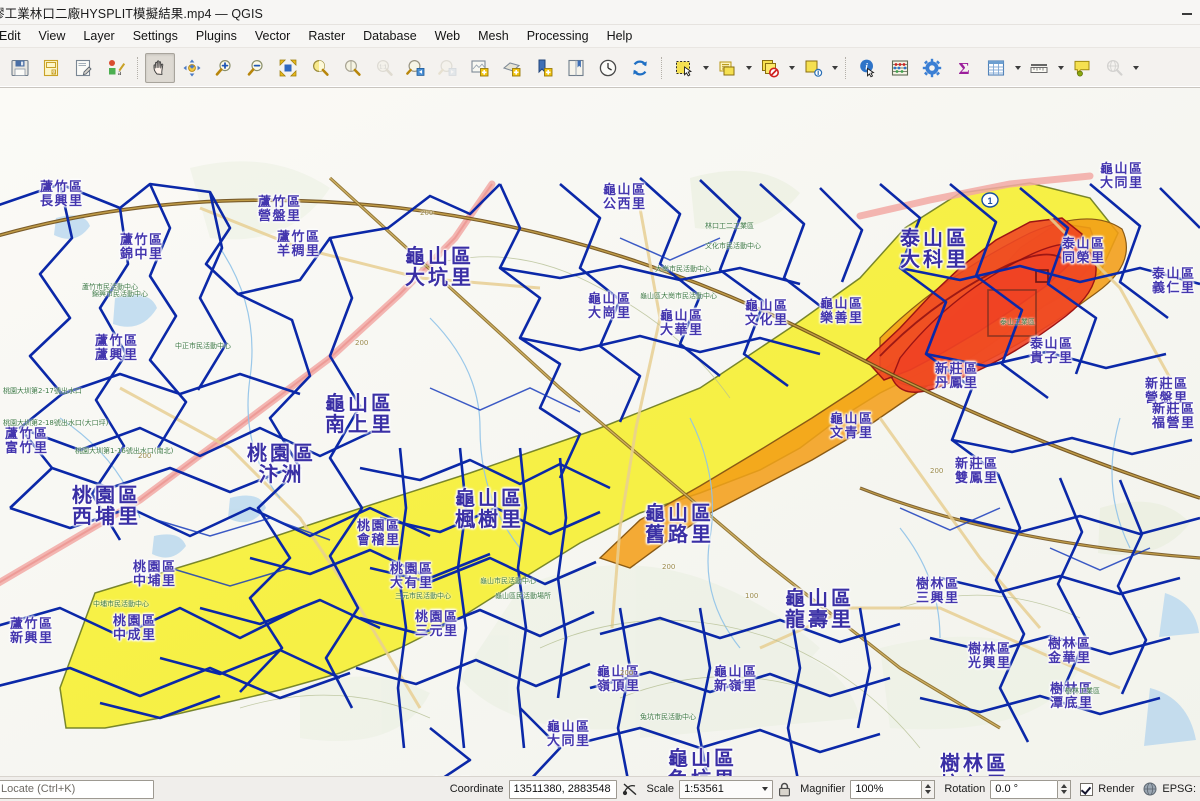  Describe the element at coordinates (1135, 68) in the screenshot. I see `metasearch-dropdown-arrow` at that location.